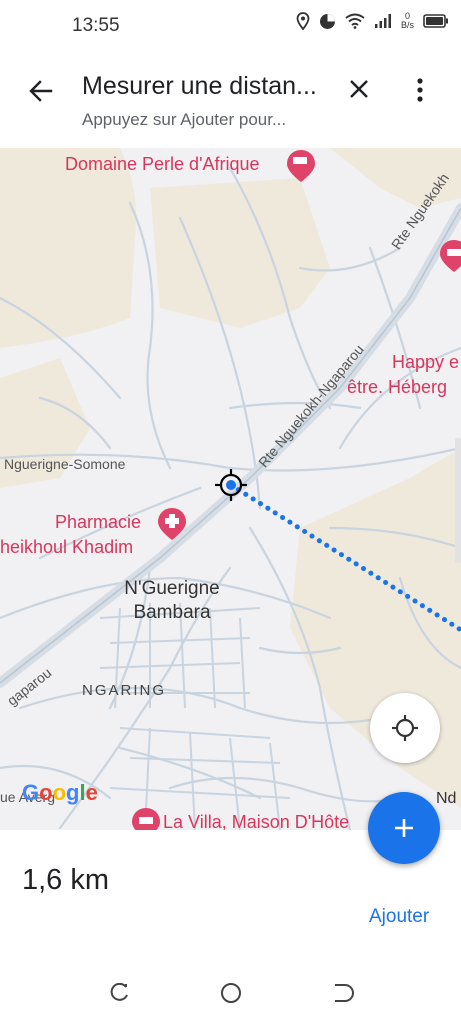  I want to click on back-nav-icon, so click(344, 993).